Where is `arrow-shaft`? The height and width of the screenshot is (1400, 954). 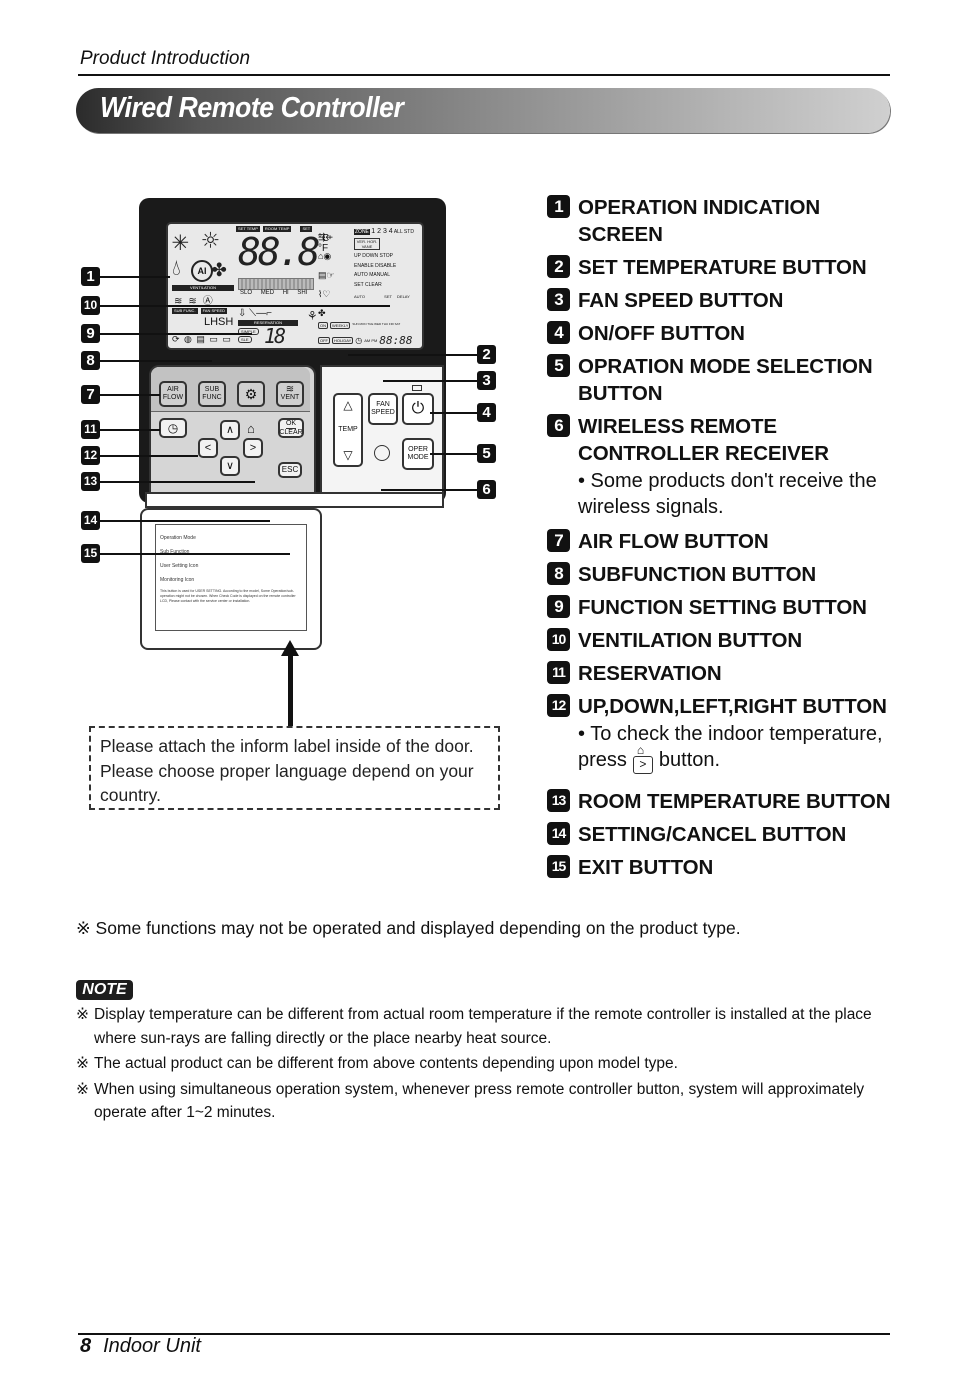 arrow-shaft is located at coordinates (290, 689).